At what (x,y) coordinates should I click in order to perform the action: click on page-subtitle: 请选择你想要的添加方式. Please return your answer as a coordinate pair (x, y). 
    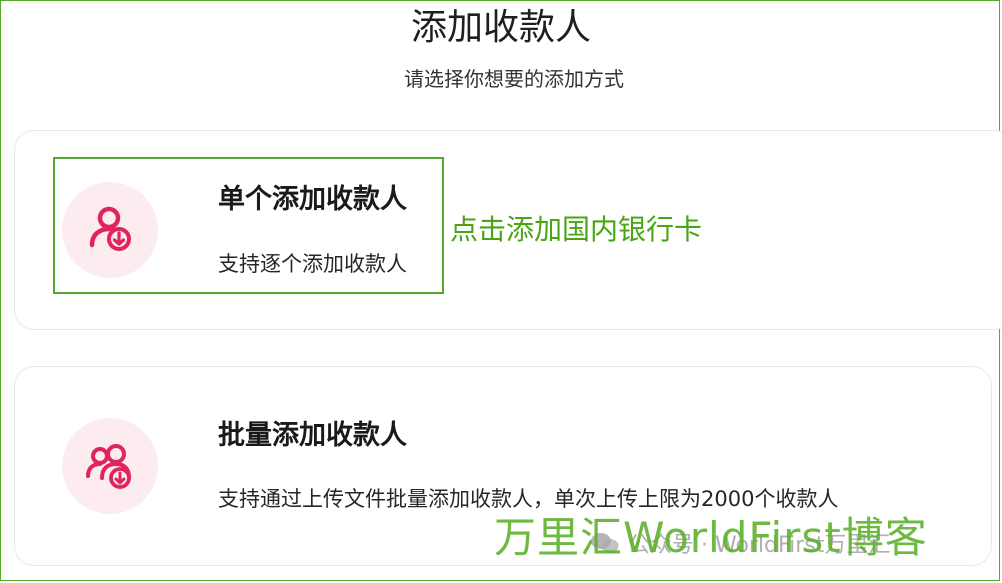
    Looking at the image, I should click on (514, 79).